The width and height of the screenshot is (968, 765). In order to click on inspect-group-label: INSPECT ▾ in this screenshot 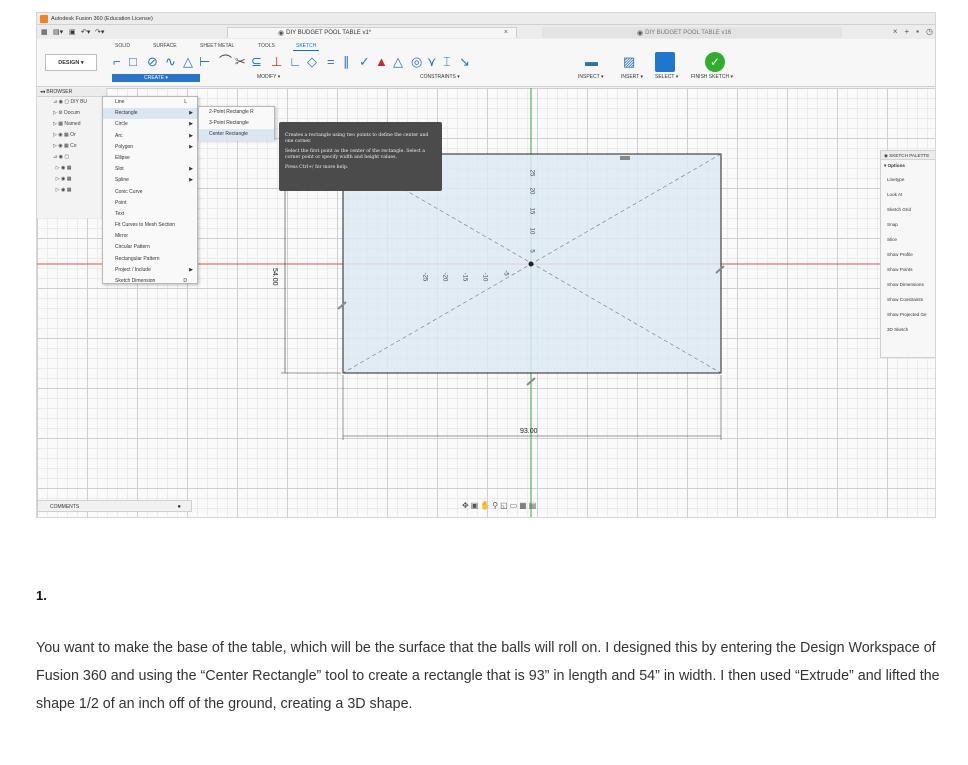, I will do `click(590, 77)`.